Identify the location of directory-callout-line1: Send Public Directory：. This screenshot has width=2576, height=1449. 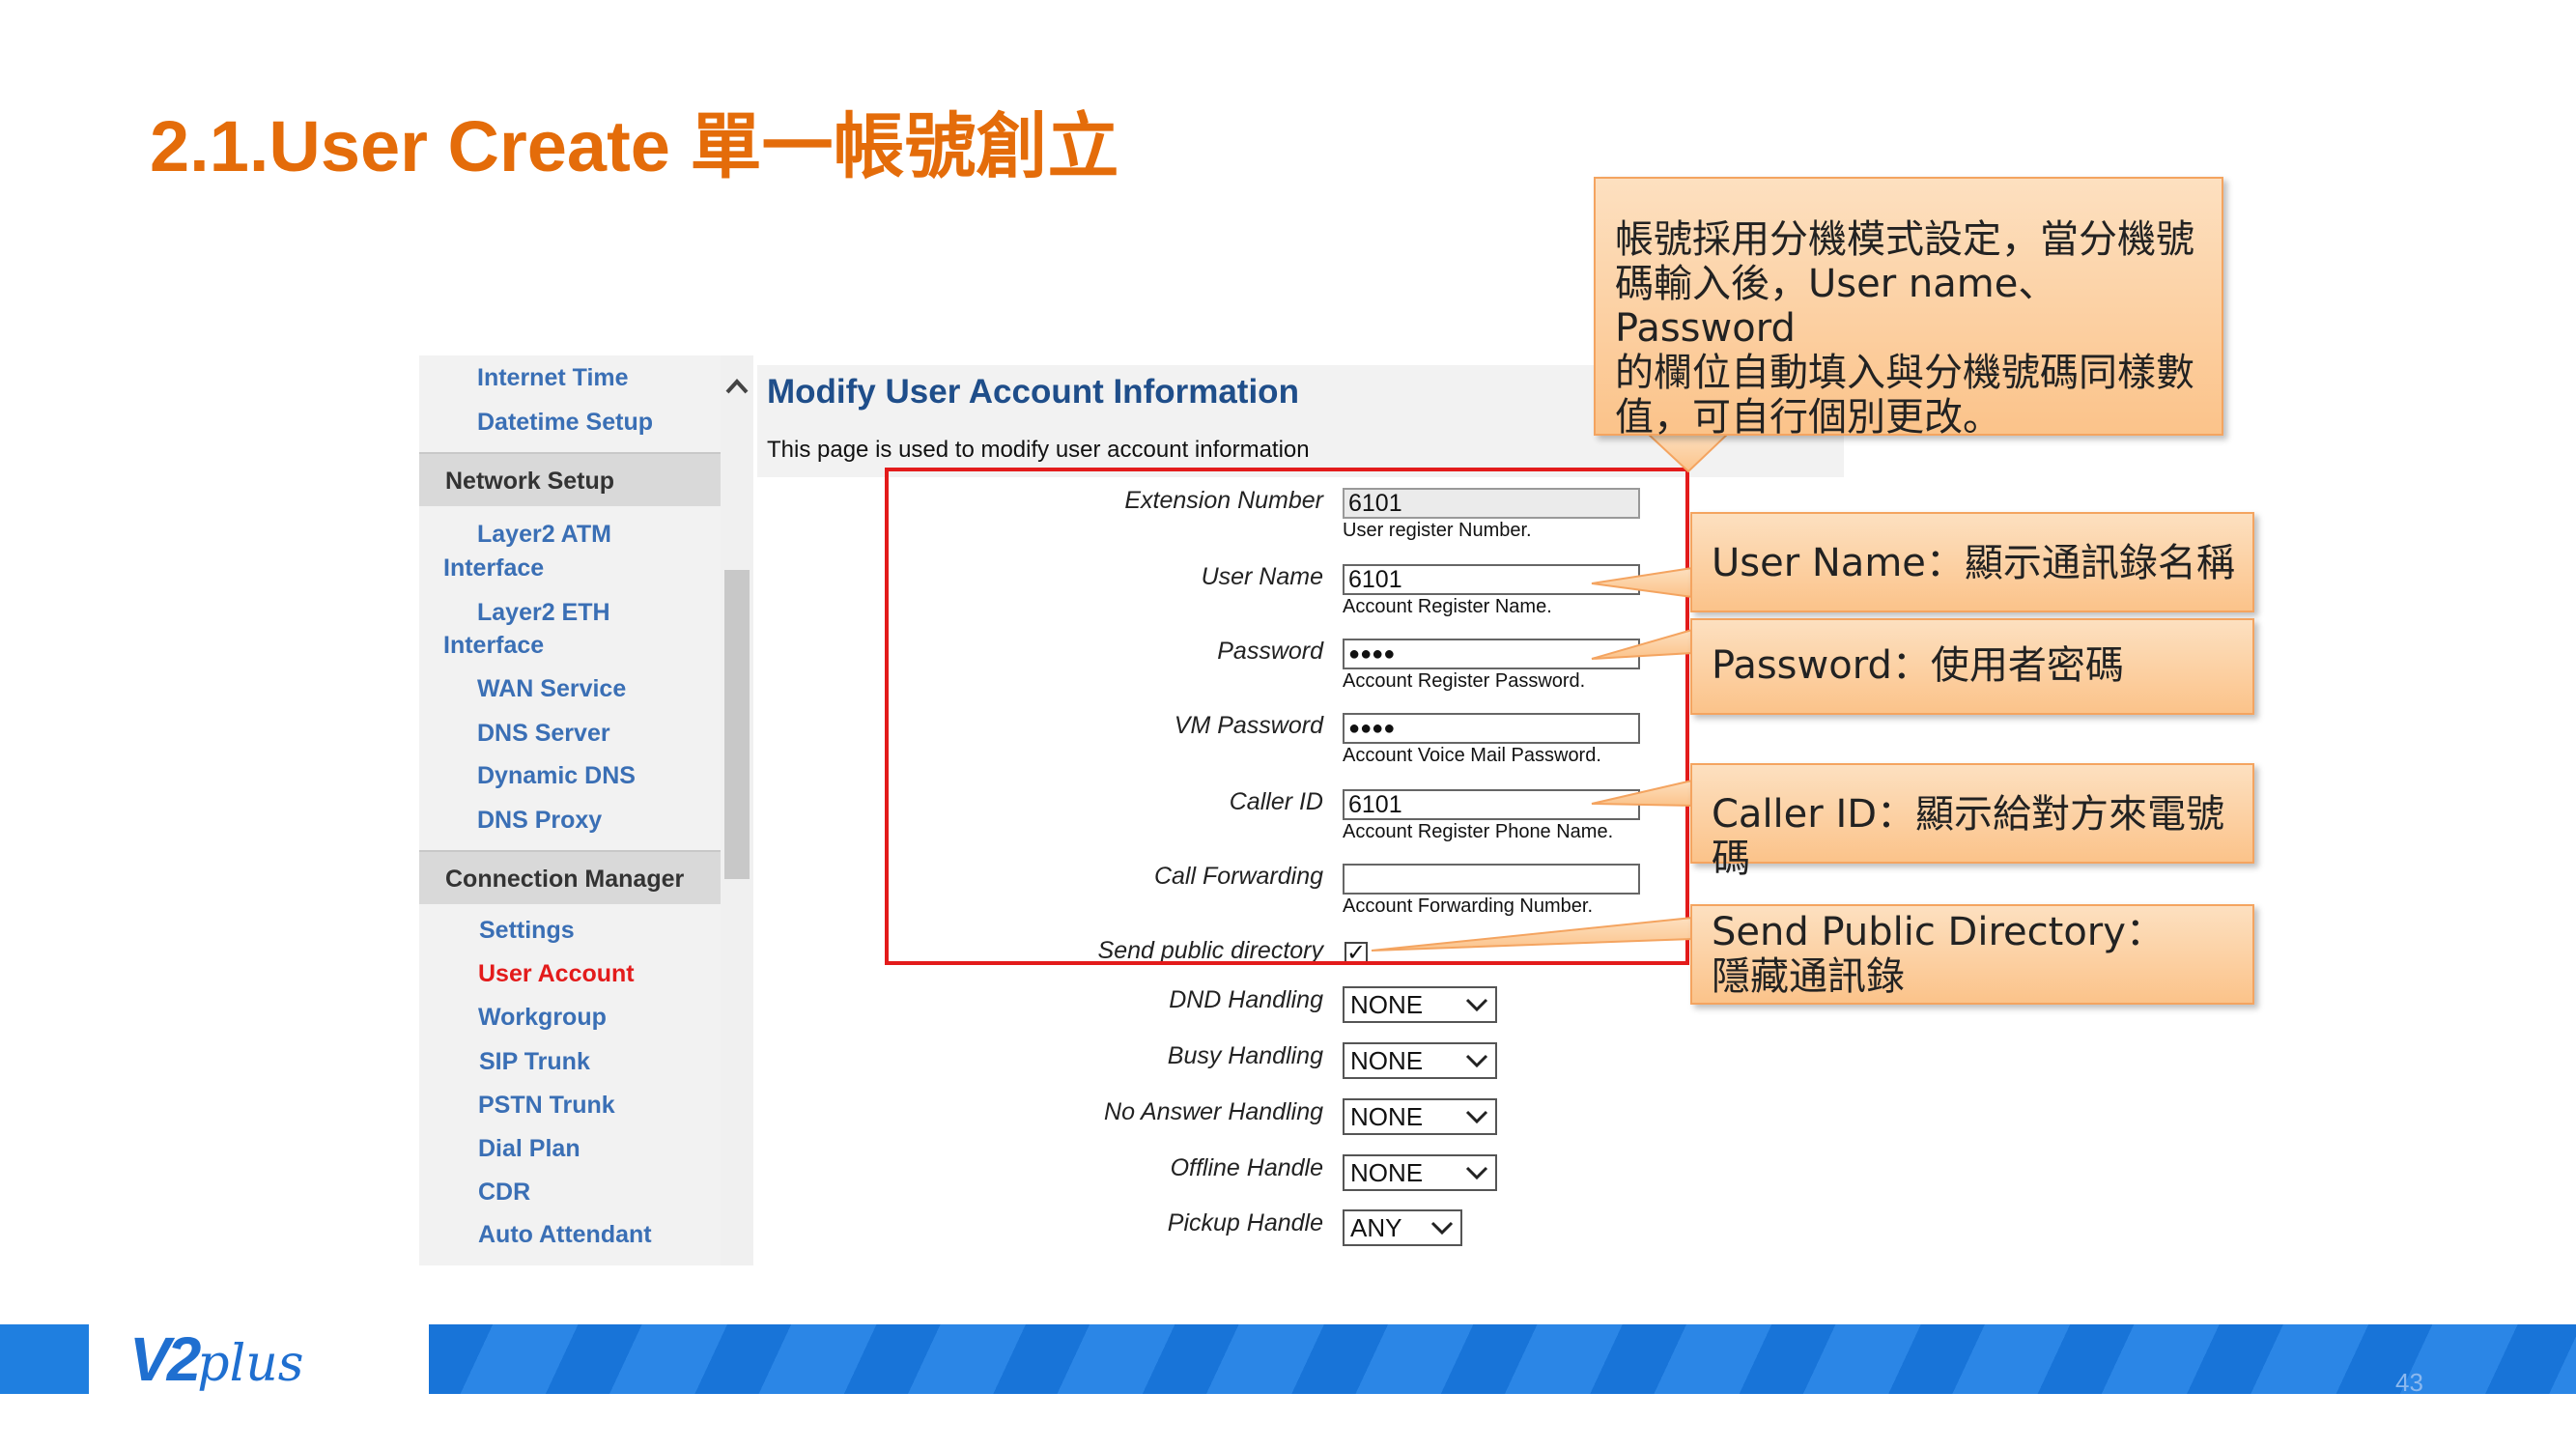
(1938, 932).